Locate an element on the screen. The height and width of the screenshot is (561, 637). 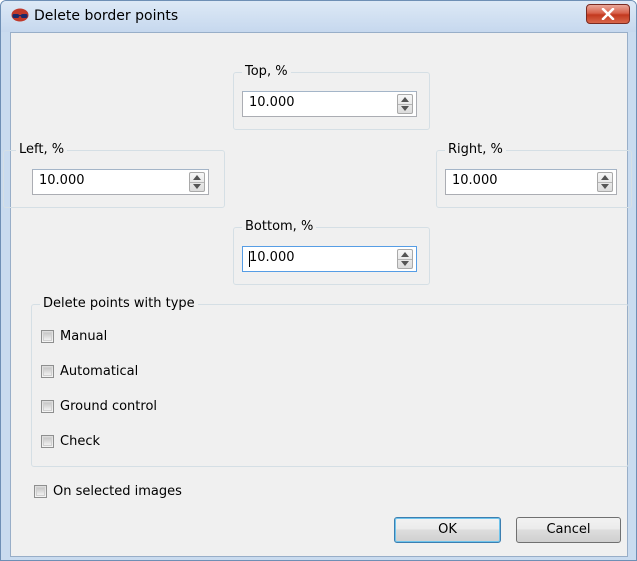
selected-images-label: On selected images is located at coordinates (117, 491).